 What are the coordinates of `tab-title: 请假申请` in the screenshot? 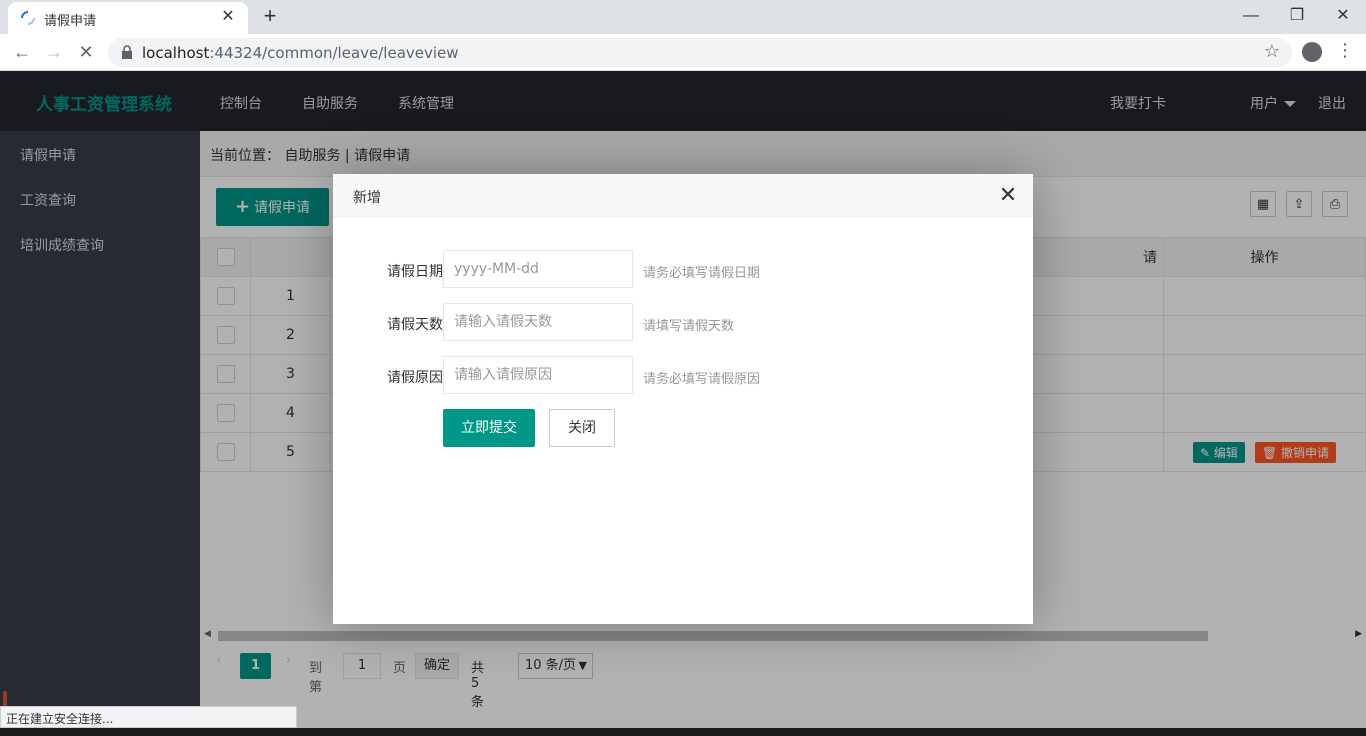 It's located at (70, 21).